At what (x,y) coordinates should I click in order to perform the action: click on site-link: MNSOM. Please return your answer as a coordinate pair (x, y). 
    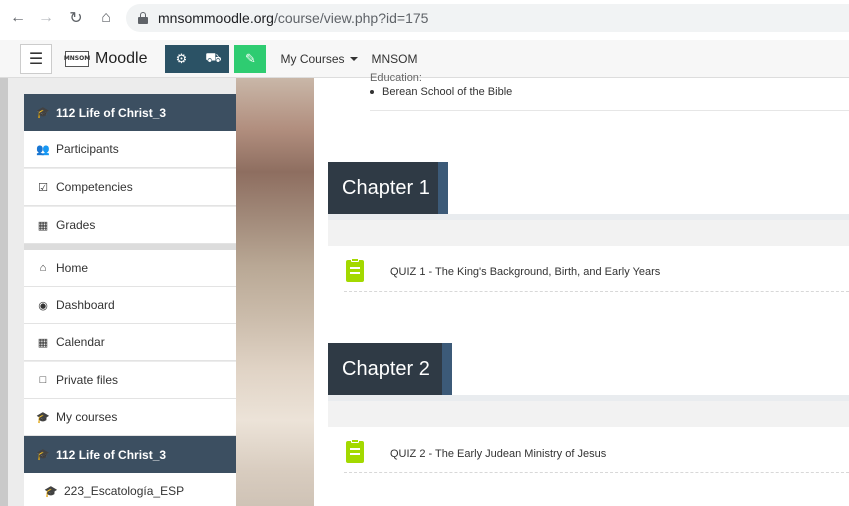
    Looking at the image, I should click on (395, 59).